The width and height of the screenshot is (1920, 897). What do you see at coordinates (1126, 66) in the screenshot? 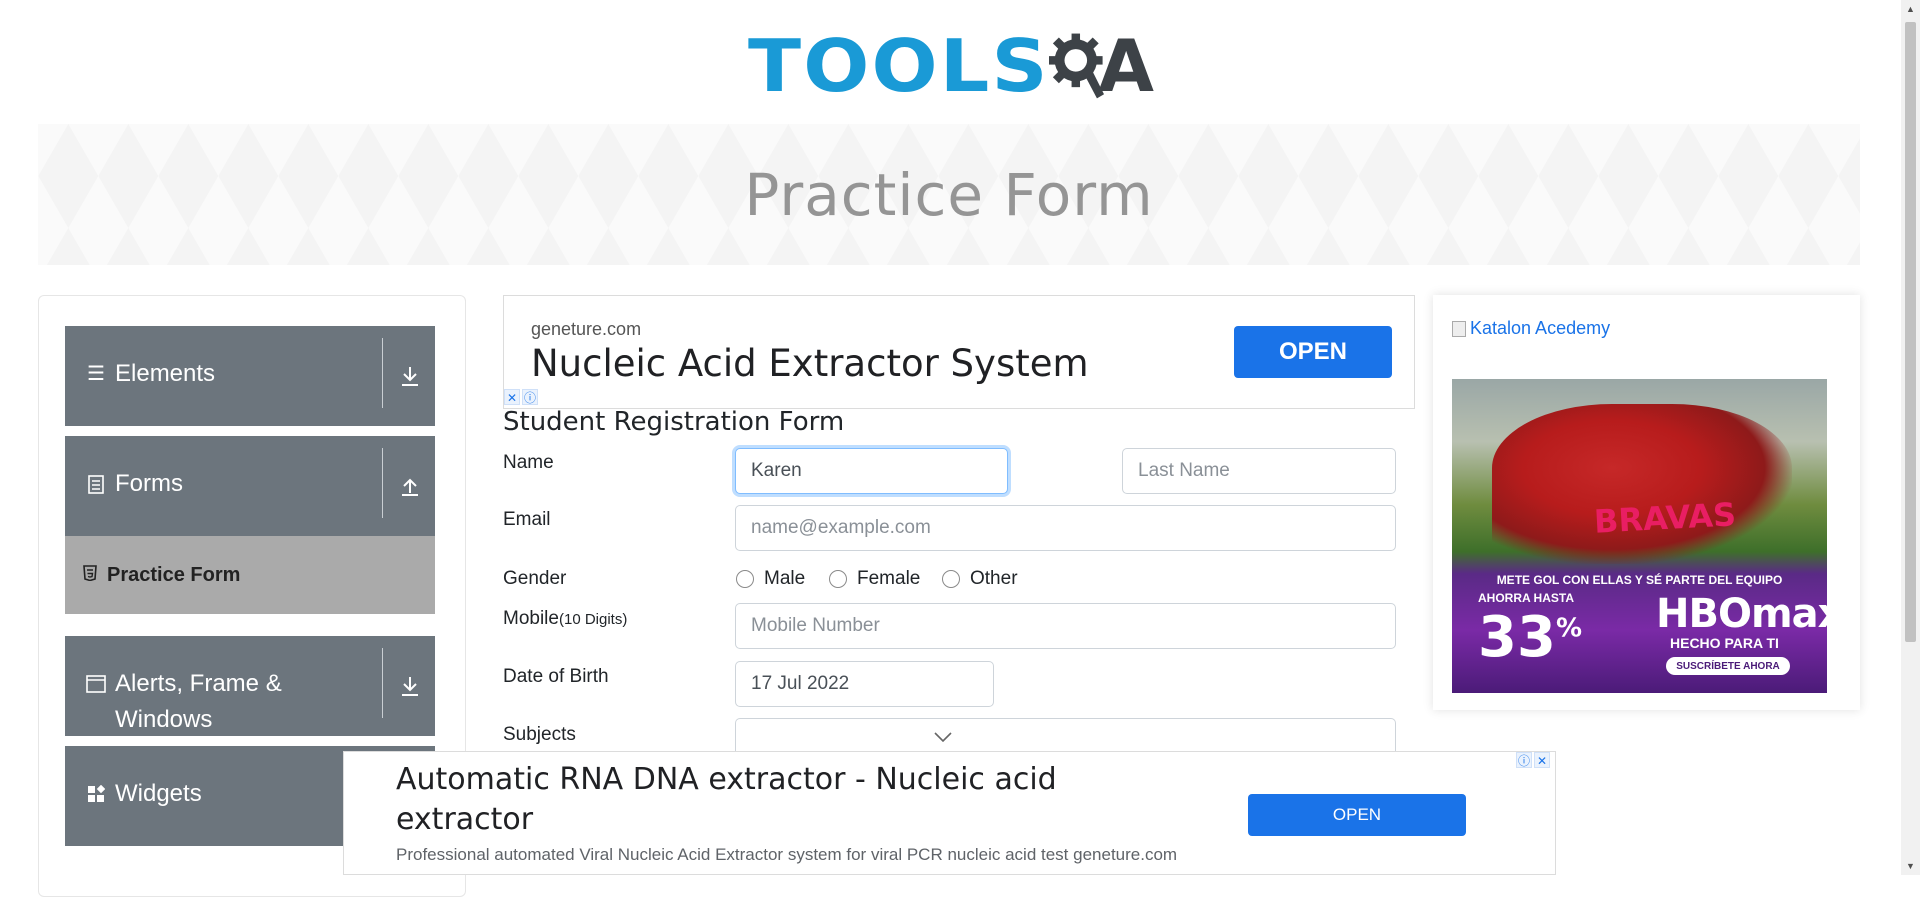
I see `logo-text-a: A` at bounding box center [1126, 66].